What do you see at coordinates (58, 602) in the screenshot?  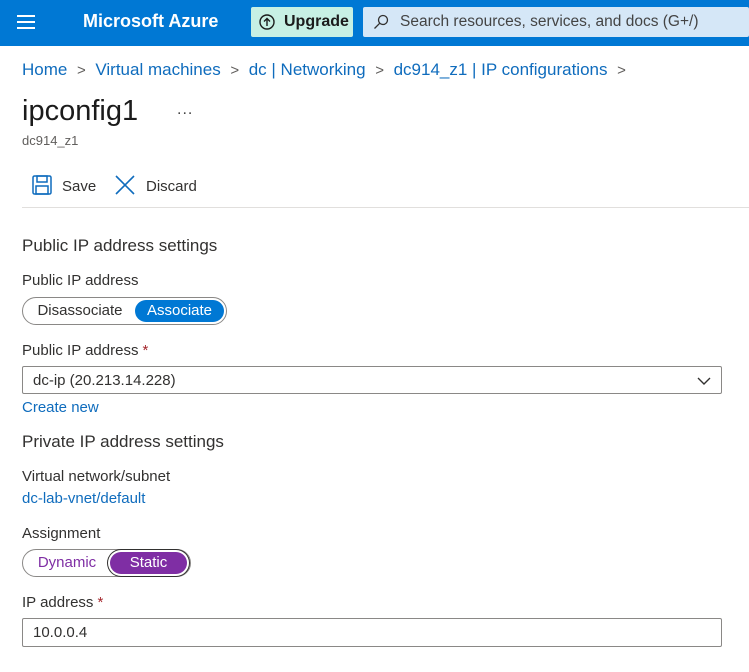 I see `ip-address-label-text: IP address` at bounding box center [58, 602].